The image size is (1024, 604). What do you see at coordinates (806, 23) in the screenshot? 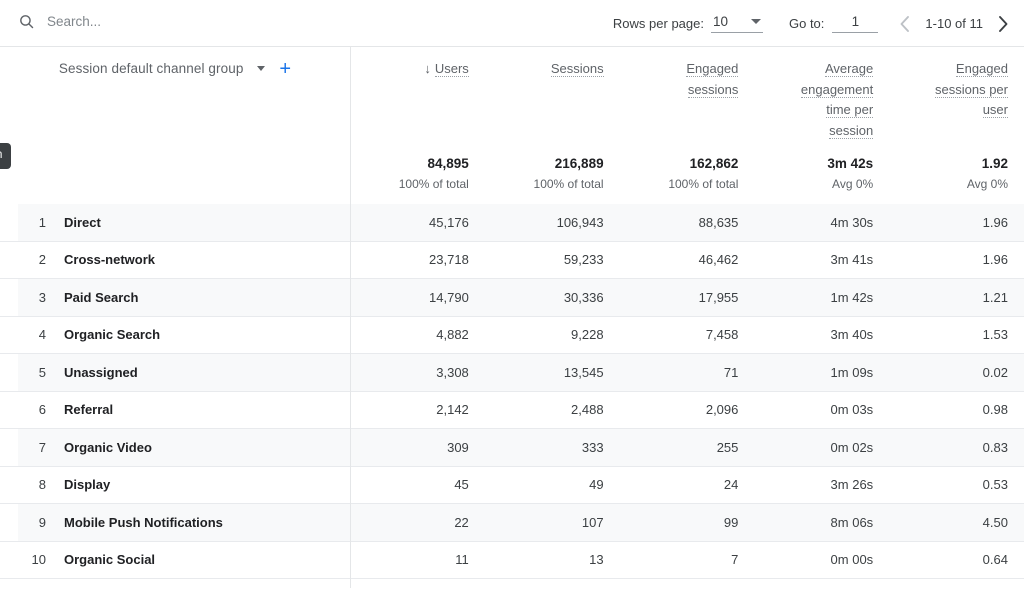
I see `goto-label: Go to:` at bounding box center [806, 23].